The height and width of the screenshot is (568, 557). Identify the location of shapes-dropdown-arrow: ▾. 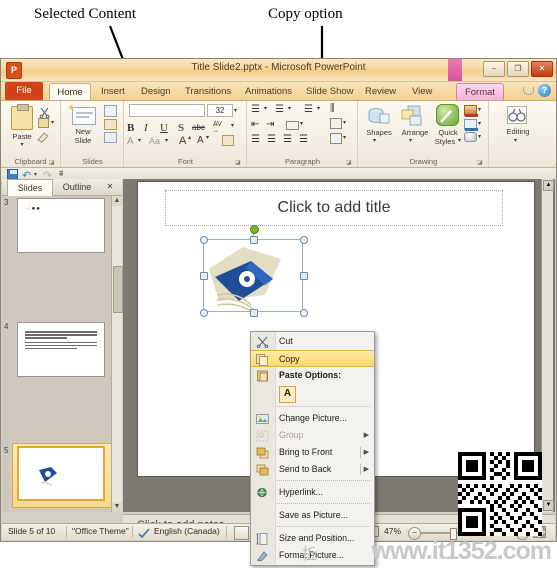
(374, 140).